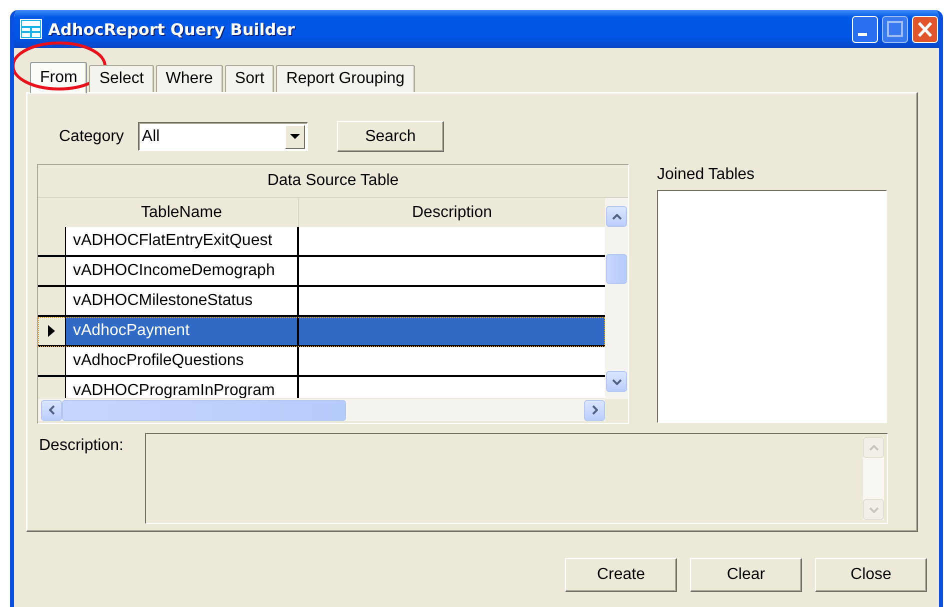 Image resolution: width=950 pixels, height=607 pixels. What do you see at coordinates (223, 136) in the screenshot?
I see `category-dropdown: All` at bounding box center [223, 136].